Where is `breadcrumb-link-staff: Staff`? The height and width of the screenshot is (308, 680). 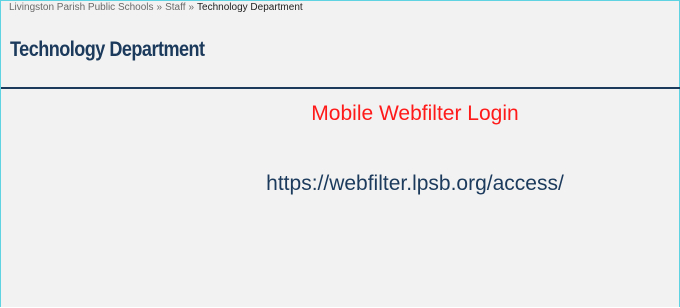
breadcrumb-link-staff: Staff is located at coordinates (175, 7).